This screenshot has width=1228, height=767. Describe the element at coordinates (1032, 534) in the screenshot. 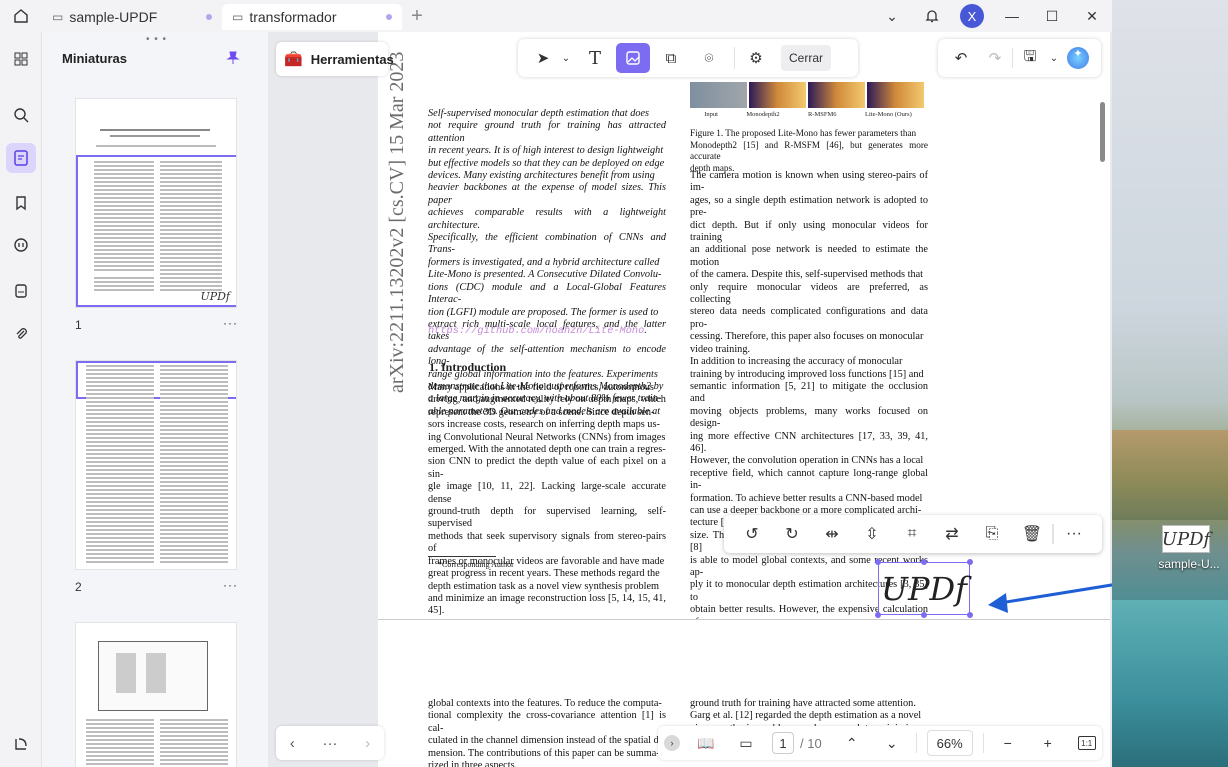

I see `trash-icon: 🗑` at that location.